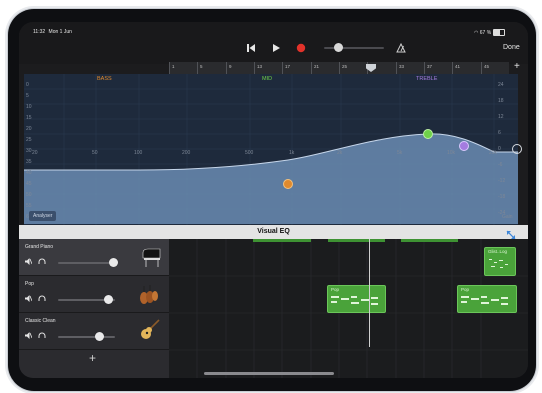 This screenshot has height=393, width=542. I want to click on freq-label: 10k, so click(451, 153).